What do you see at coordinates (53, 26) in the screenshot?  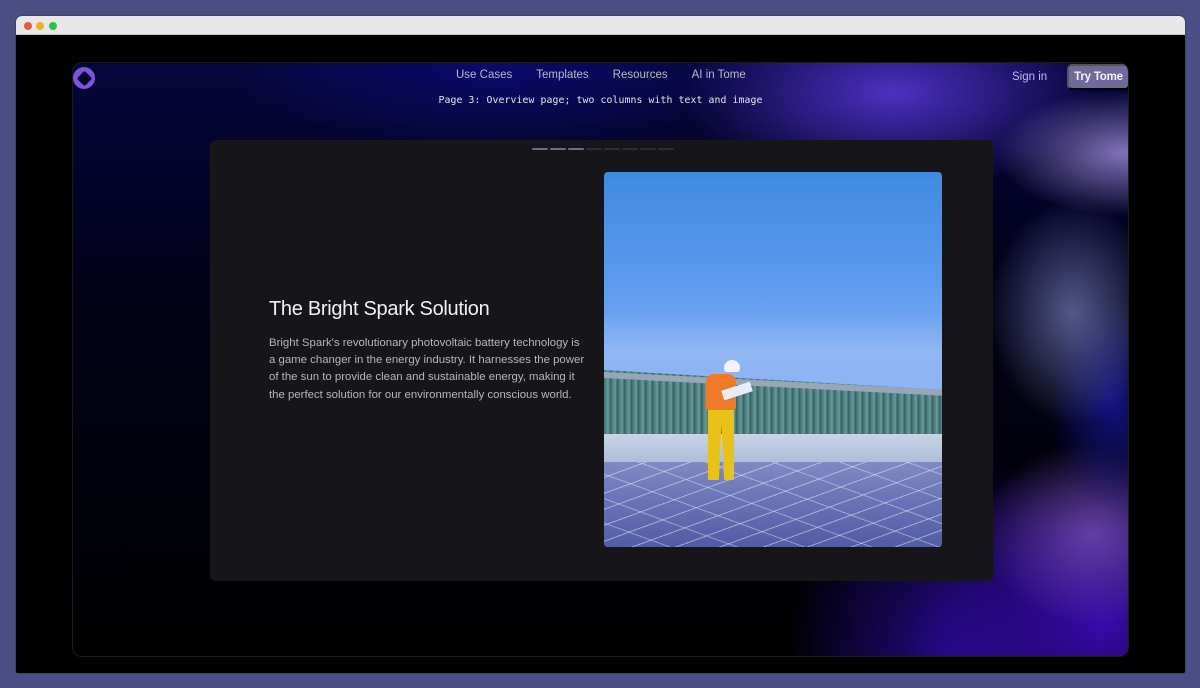 I see `maximize-window-button` at bounding box center [53, 26].